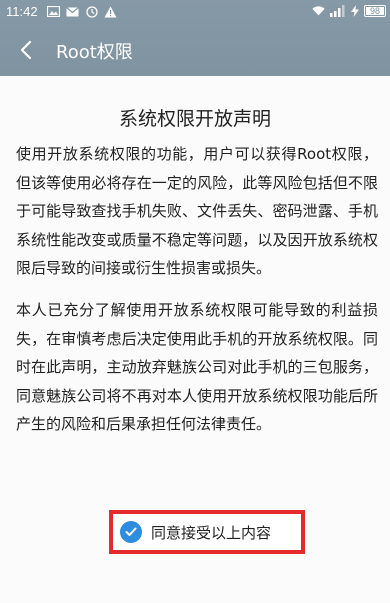 The image size is (390, 603). I want to click on nav-bar: Root权限, so click(195, 50).